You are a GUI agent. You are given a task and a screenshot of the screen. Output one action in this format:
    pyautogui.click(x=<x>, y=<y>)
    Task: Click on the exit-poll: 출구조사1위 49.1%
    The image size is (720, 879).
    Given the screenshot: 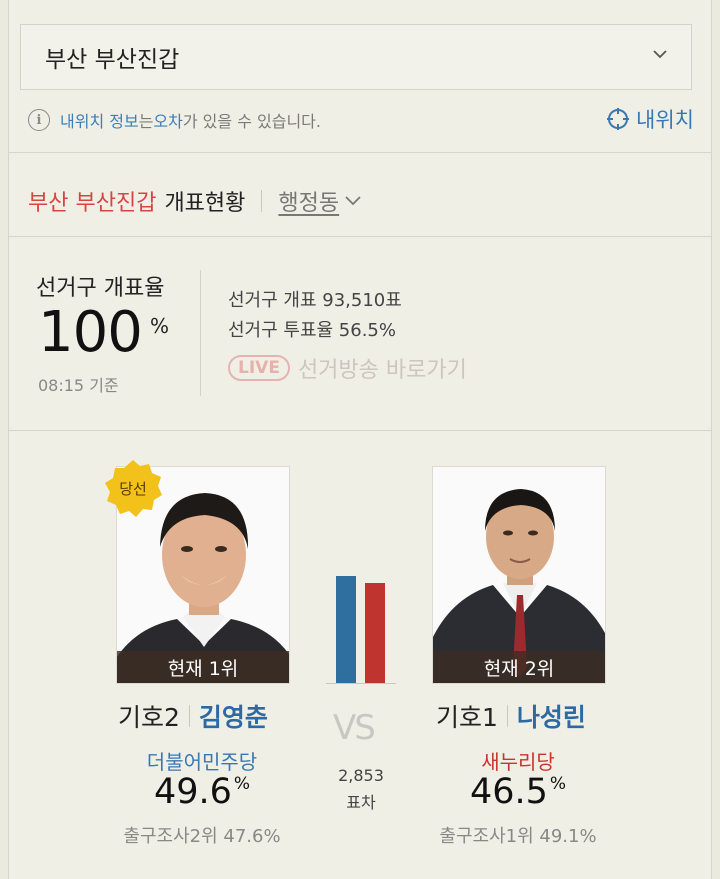 What is the action you would take?
    pyautogui.click(x=518, y=836)
    